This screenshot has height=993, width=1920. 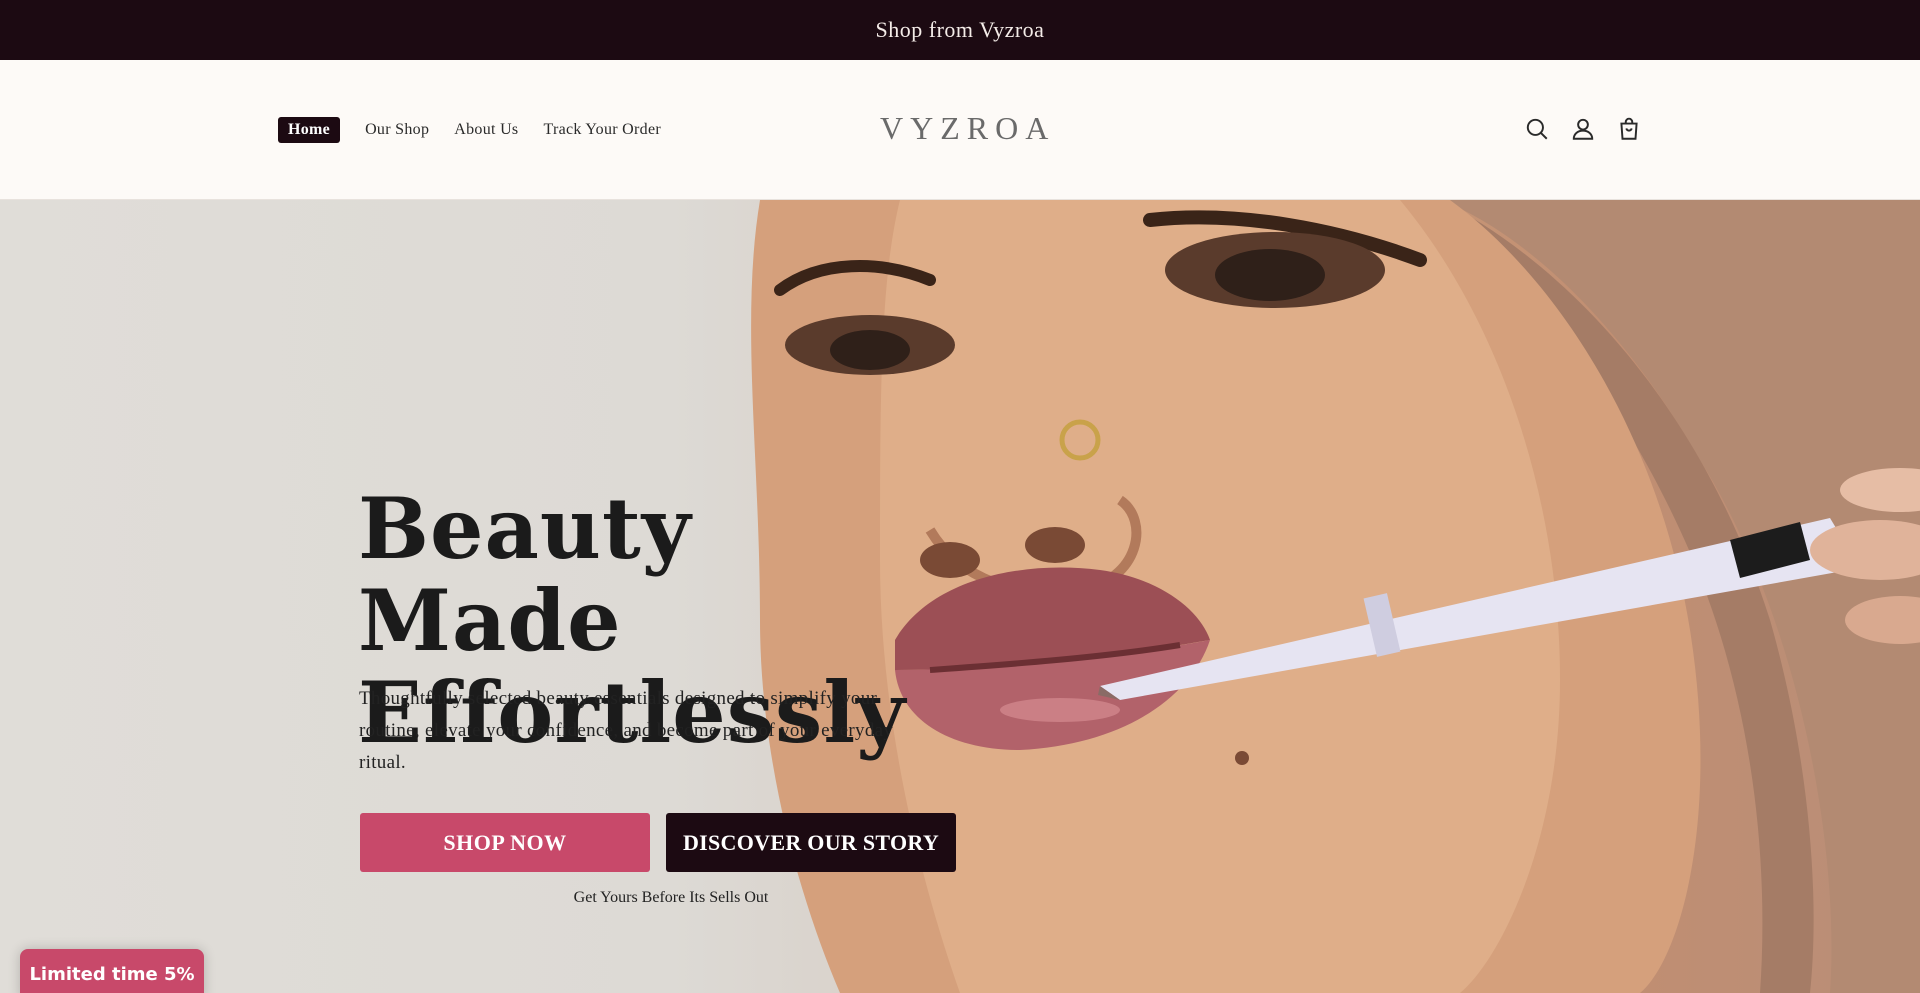 I want to click on hero-title-line1: Beauty Made, so click(x=525, y=574).